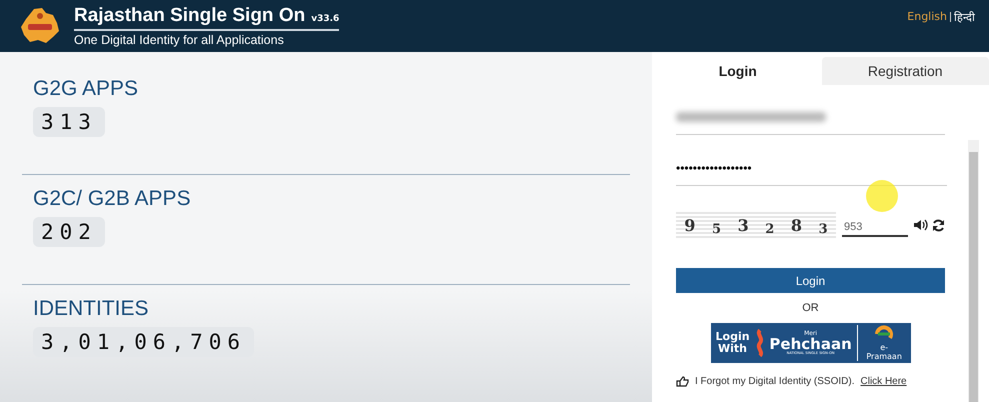 This screenshot has height=402, width=989. I want to click on language-link: हिन्दी, so click(964, 16).